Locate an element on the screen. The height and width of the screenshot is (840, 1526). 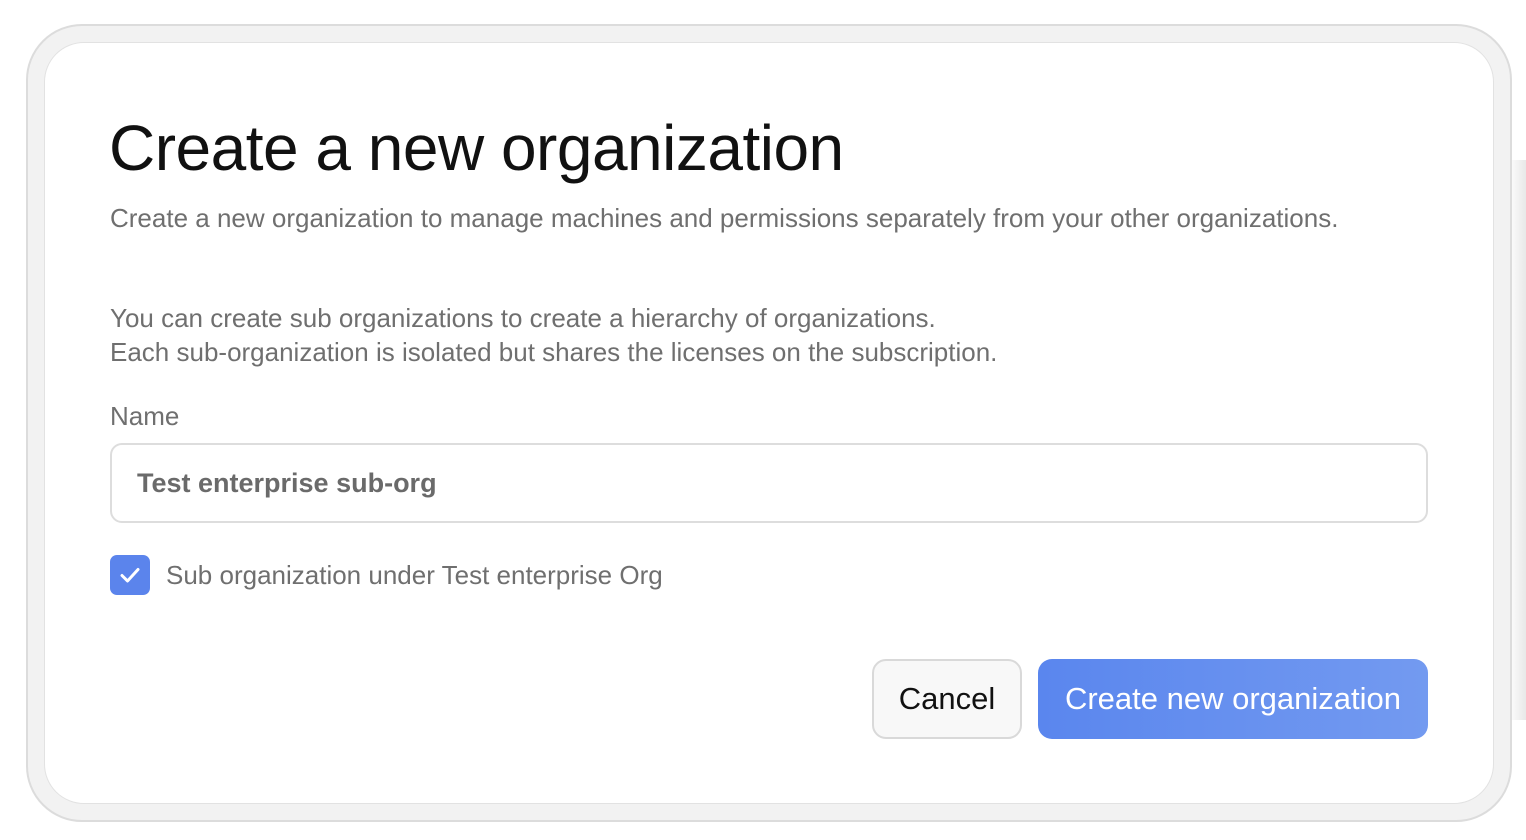
check-icon is located at coordinates (130, 575).